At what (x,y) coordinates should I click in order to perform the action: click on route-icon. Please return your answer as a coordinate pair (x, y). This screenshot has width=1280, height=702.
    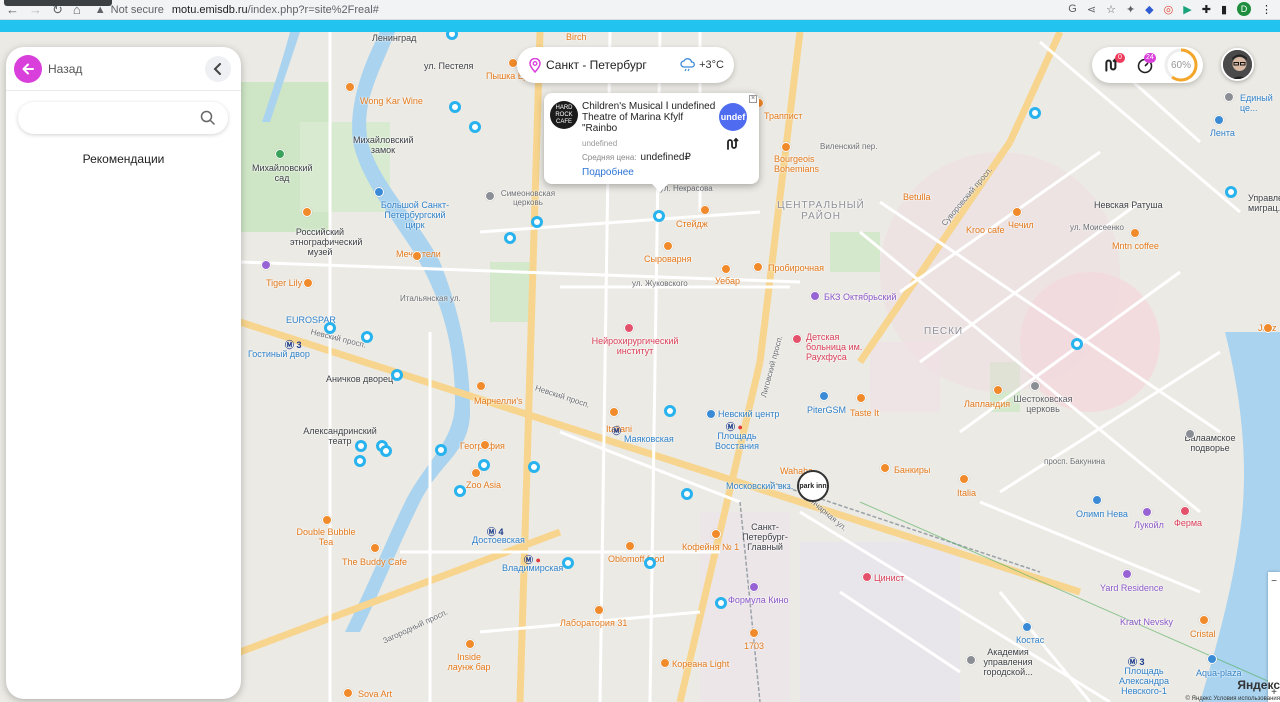
    Looking at the image, I should click on (733, 146).